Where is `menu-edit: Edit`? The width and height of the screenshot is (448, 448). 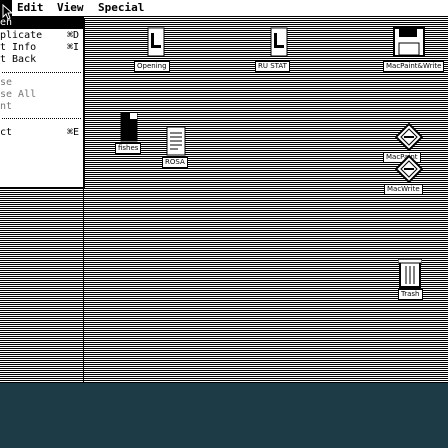
menu-edit: Edit is located at coordinates (30, 7).